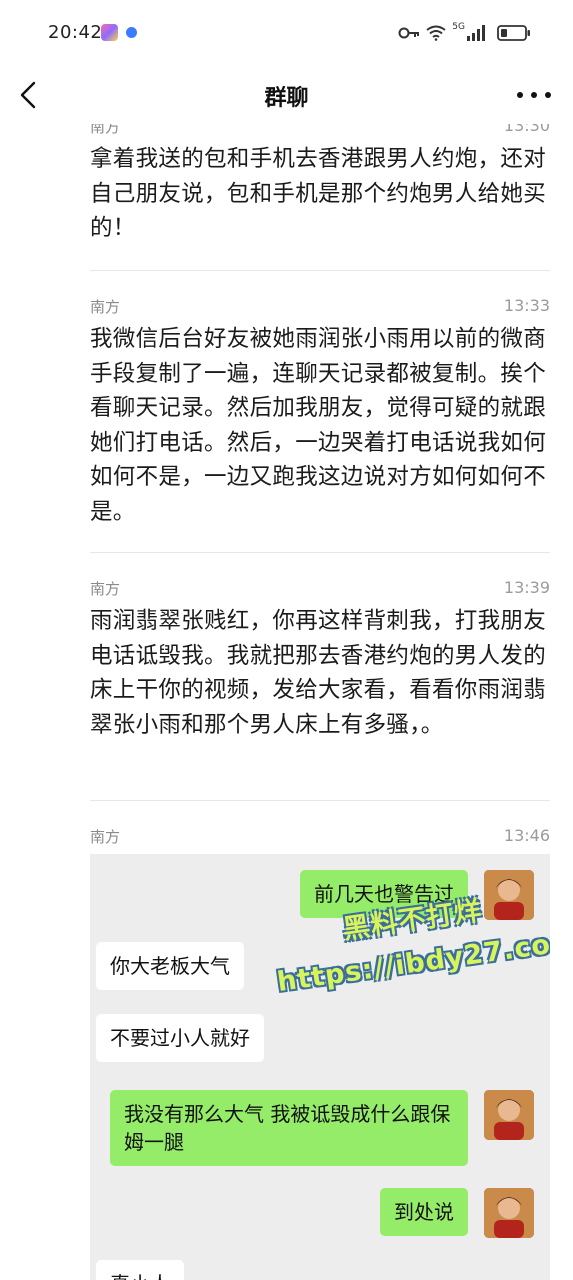 This screenshot has width=573, height=1280. I want to click on wifi-icon, so click(436, 33).